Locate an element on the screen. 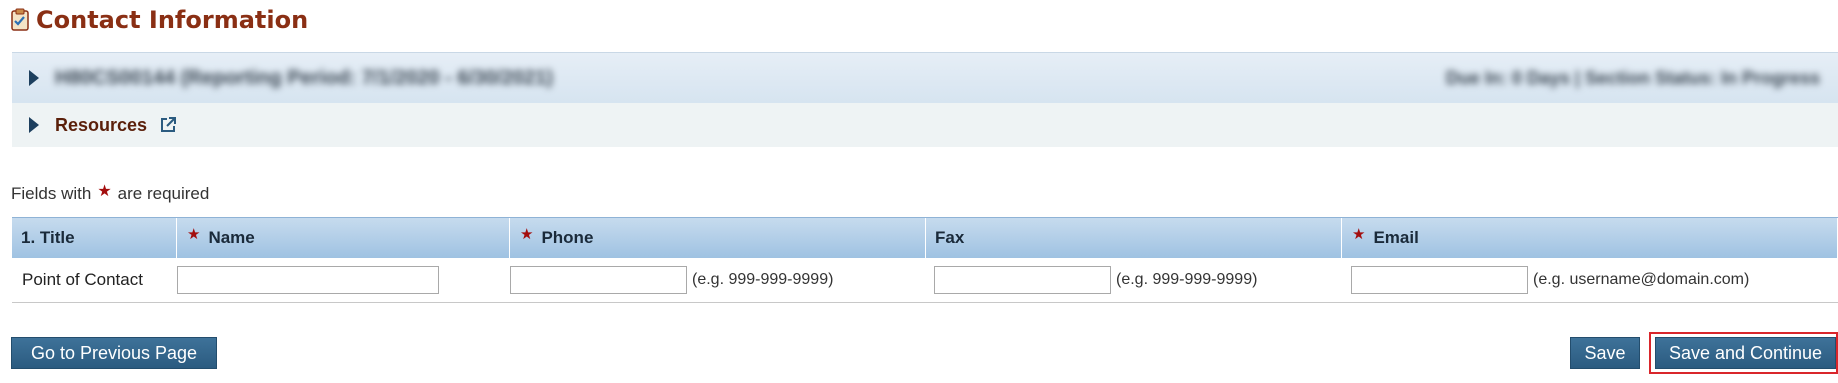 Image resolution: width=1838 pixels, height=383 pixels. header-phone: ★ Phone is located at coordinates (718, 238).